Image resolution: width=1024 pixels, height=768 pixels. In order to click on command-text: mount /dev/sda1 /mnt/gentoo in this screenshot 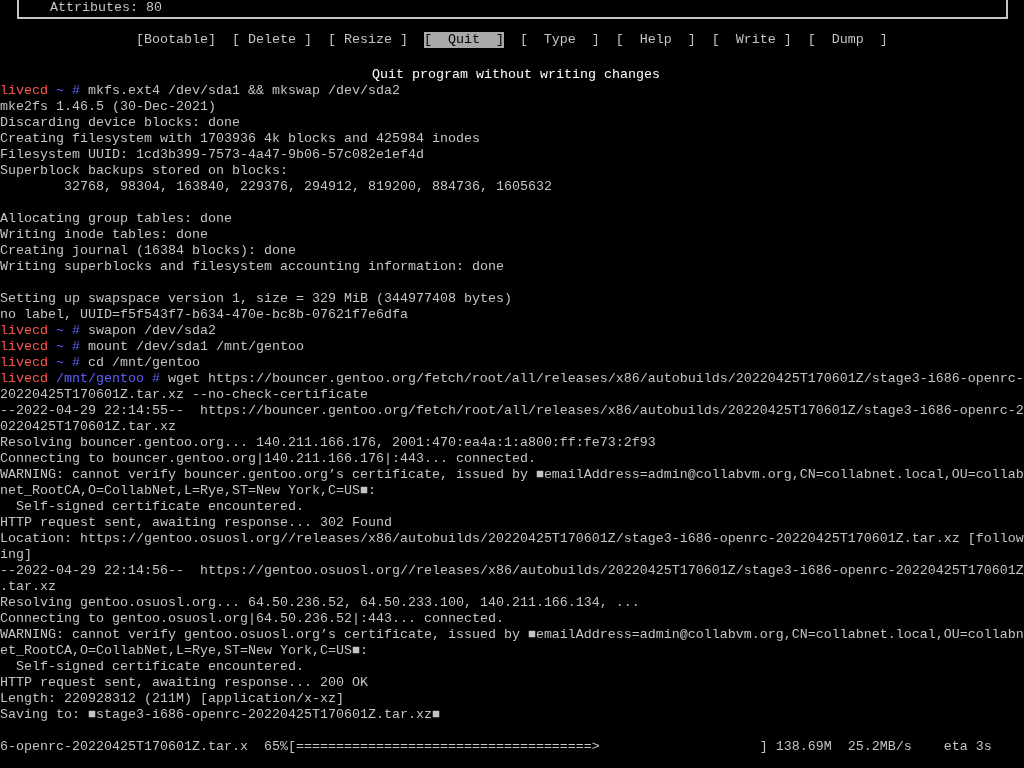, I will do `click(195, 347)`.